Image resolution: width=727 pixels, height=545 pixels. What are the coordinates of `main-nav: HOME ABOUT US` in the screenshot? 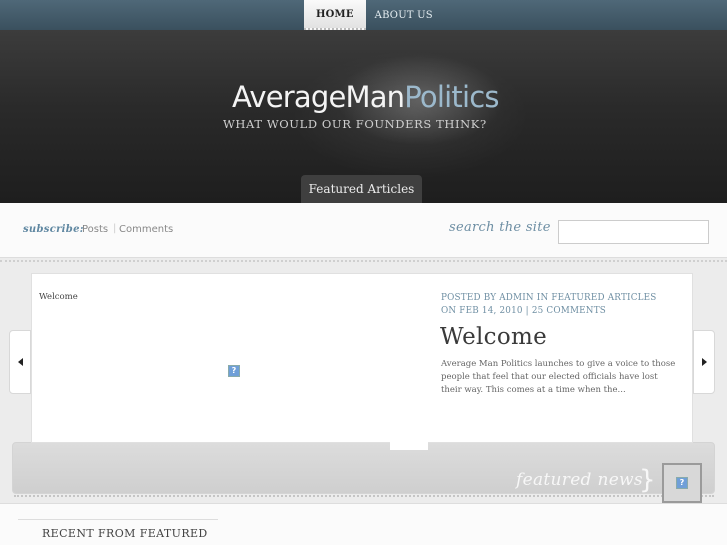 It's located at (373, 15).